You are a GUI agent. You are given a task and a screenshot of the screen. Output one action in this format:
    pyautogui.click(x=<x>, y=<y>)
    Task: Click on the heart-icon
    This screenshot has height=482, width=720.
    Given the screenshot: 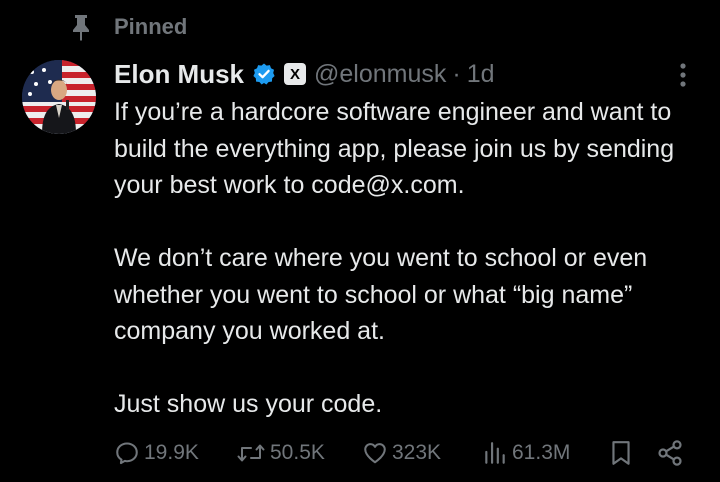 What is the action you would take?
    pyautogui.click(x=375, y=453)
    